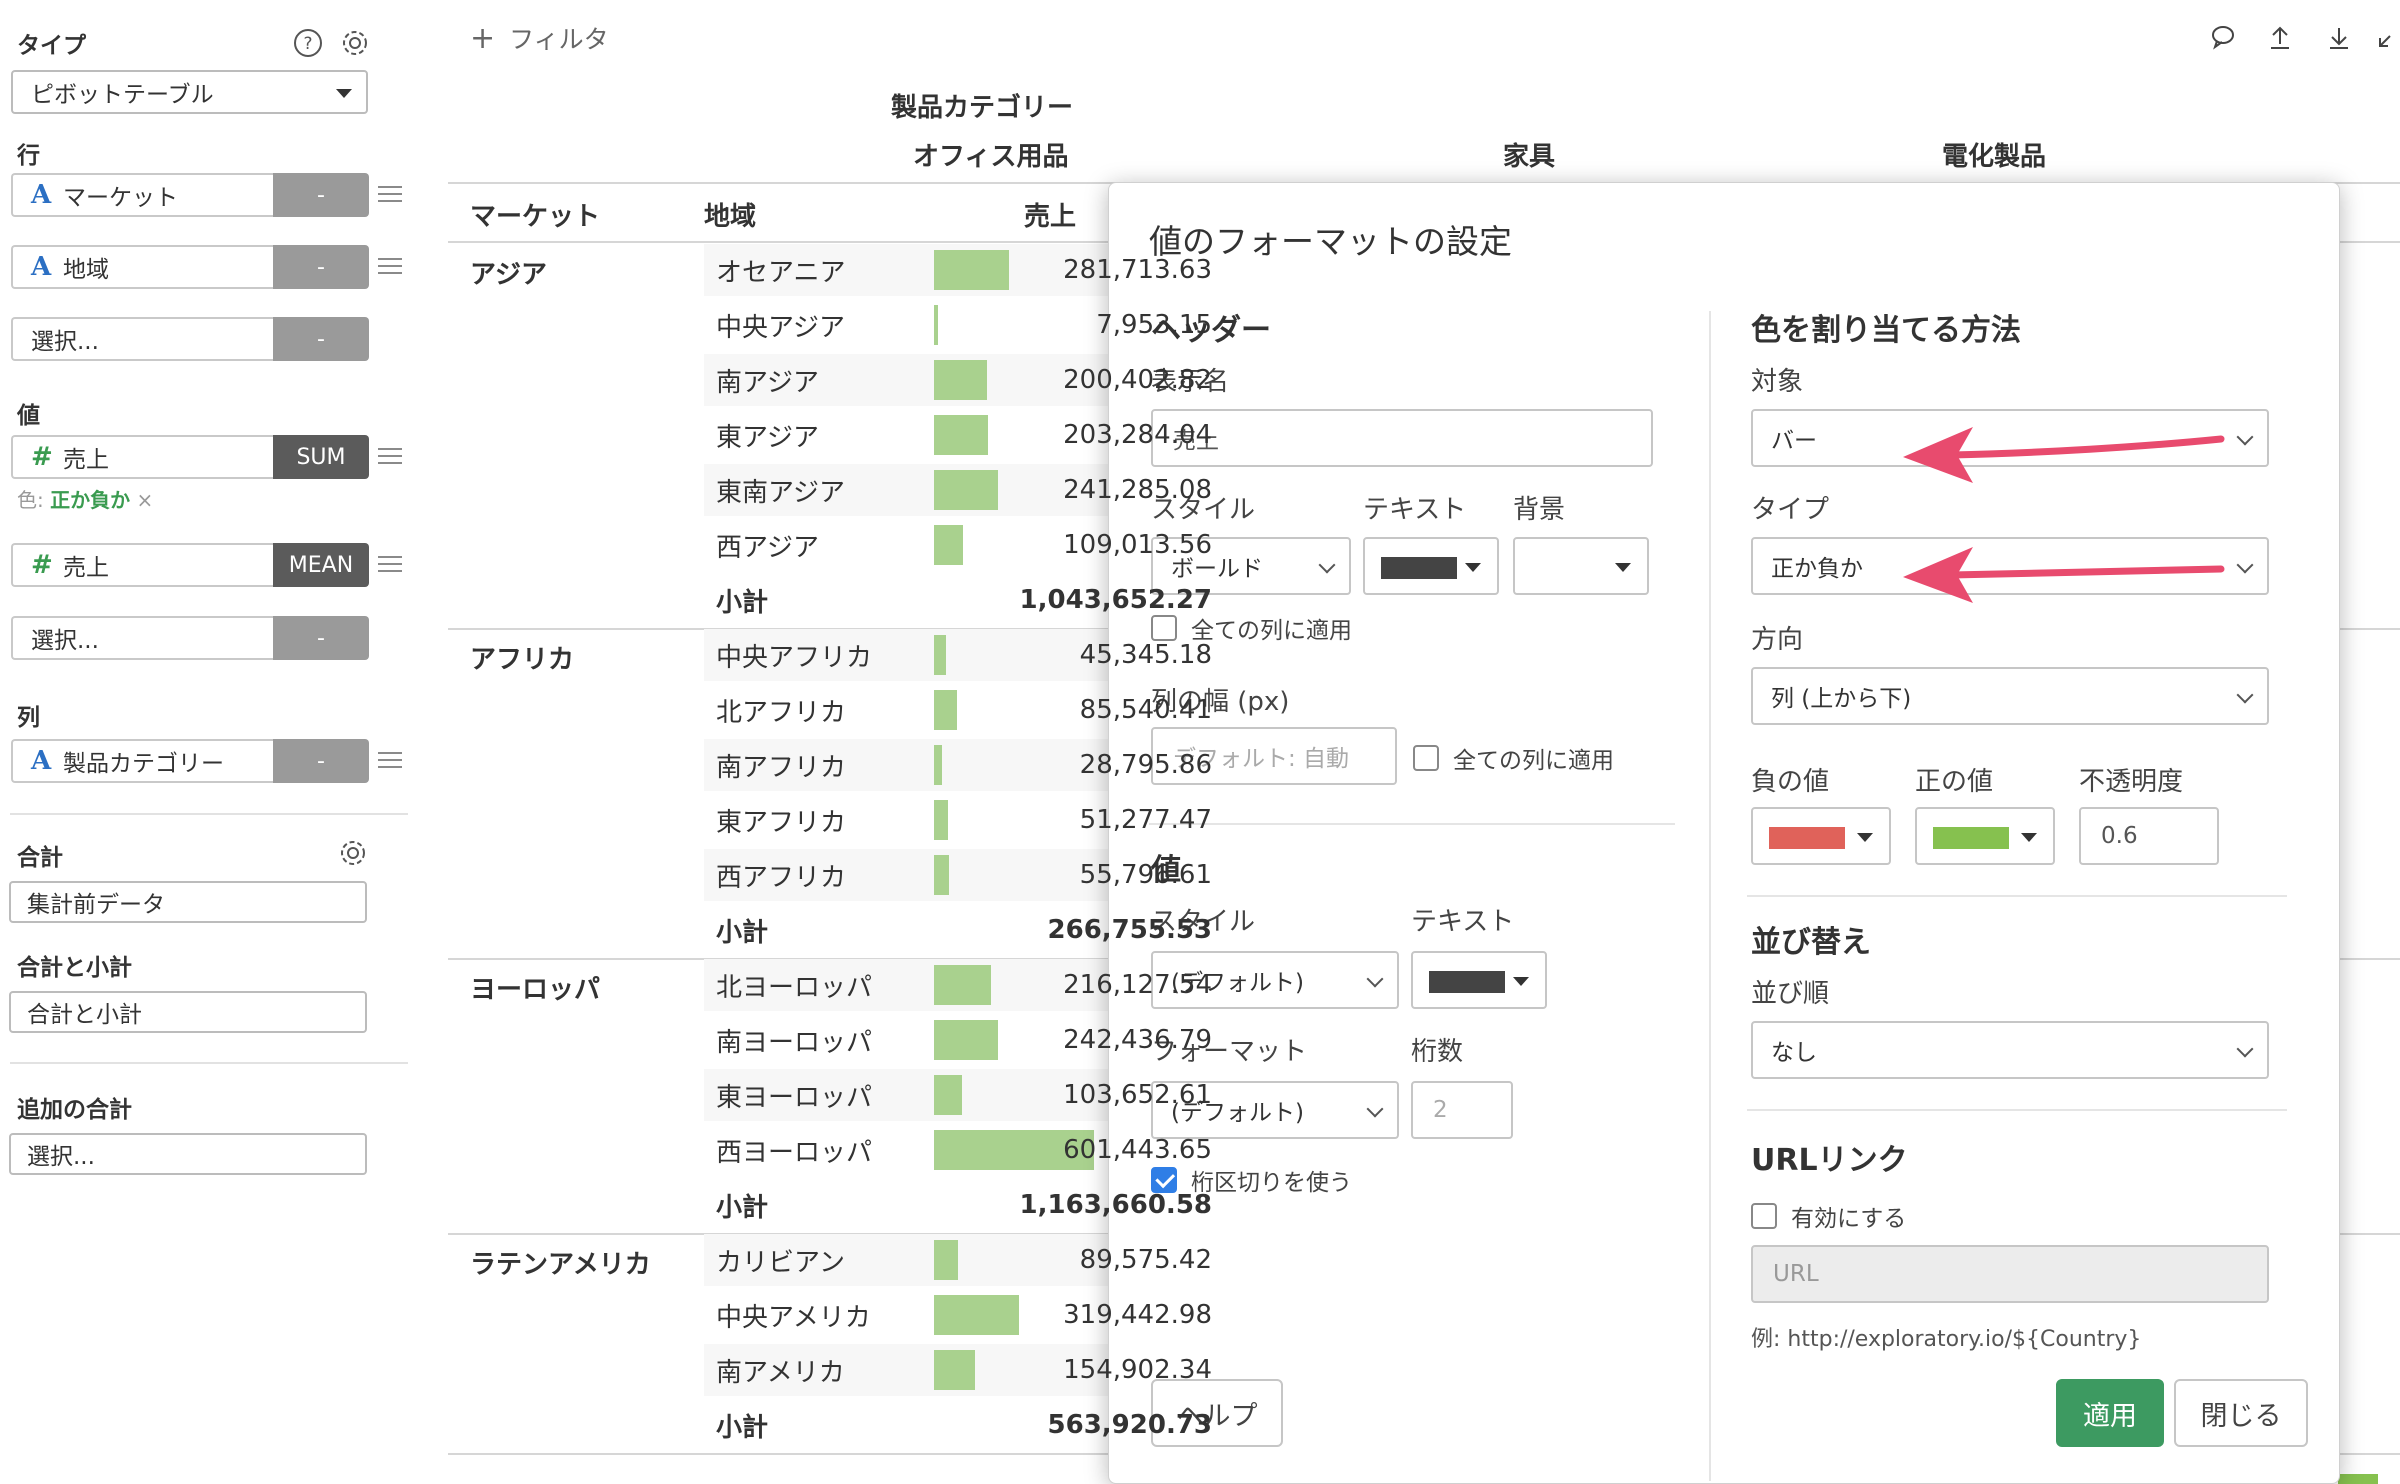 The width and height of the screenshot is (2400, 1484). What do you see at coordinates (190, 195) in the screenshot?
I see `row-pill-market: A マーケット -` at bounding box center [190, 195].